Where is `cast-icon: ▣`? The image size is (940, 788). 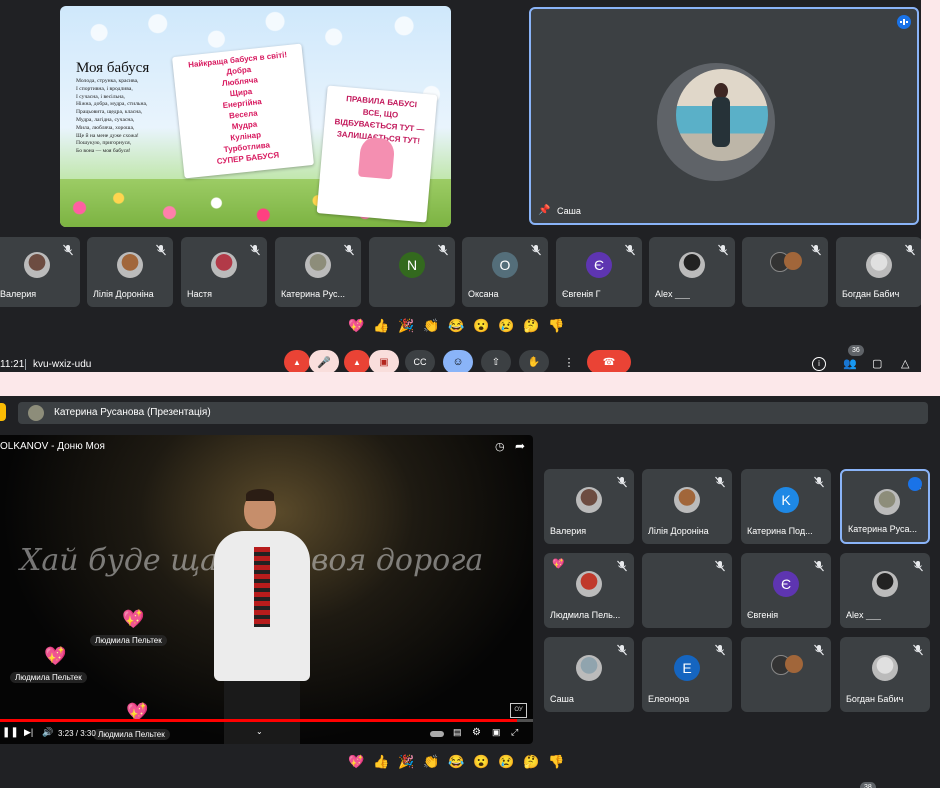
cast-icon: ▣ is located at coordinates (496, 732).